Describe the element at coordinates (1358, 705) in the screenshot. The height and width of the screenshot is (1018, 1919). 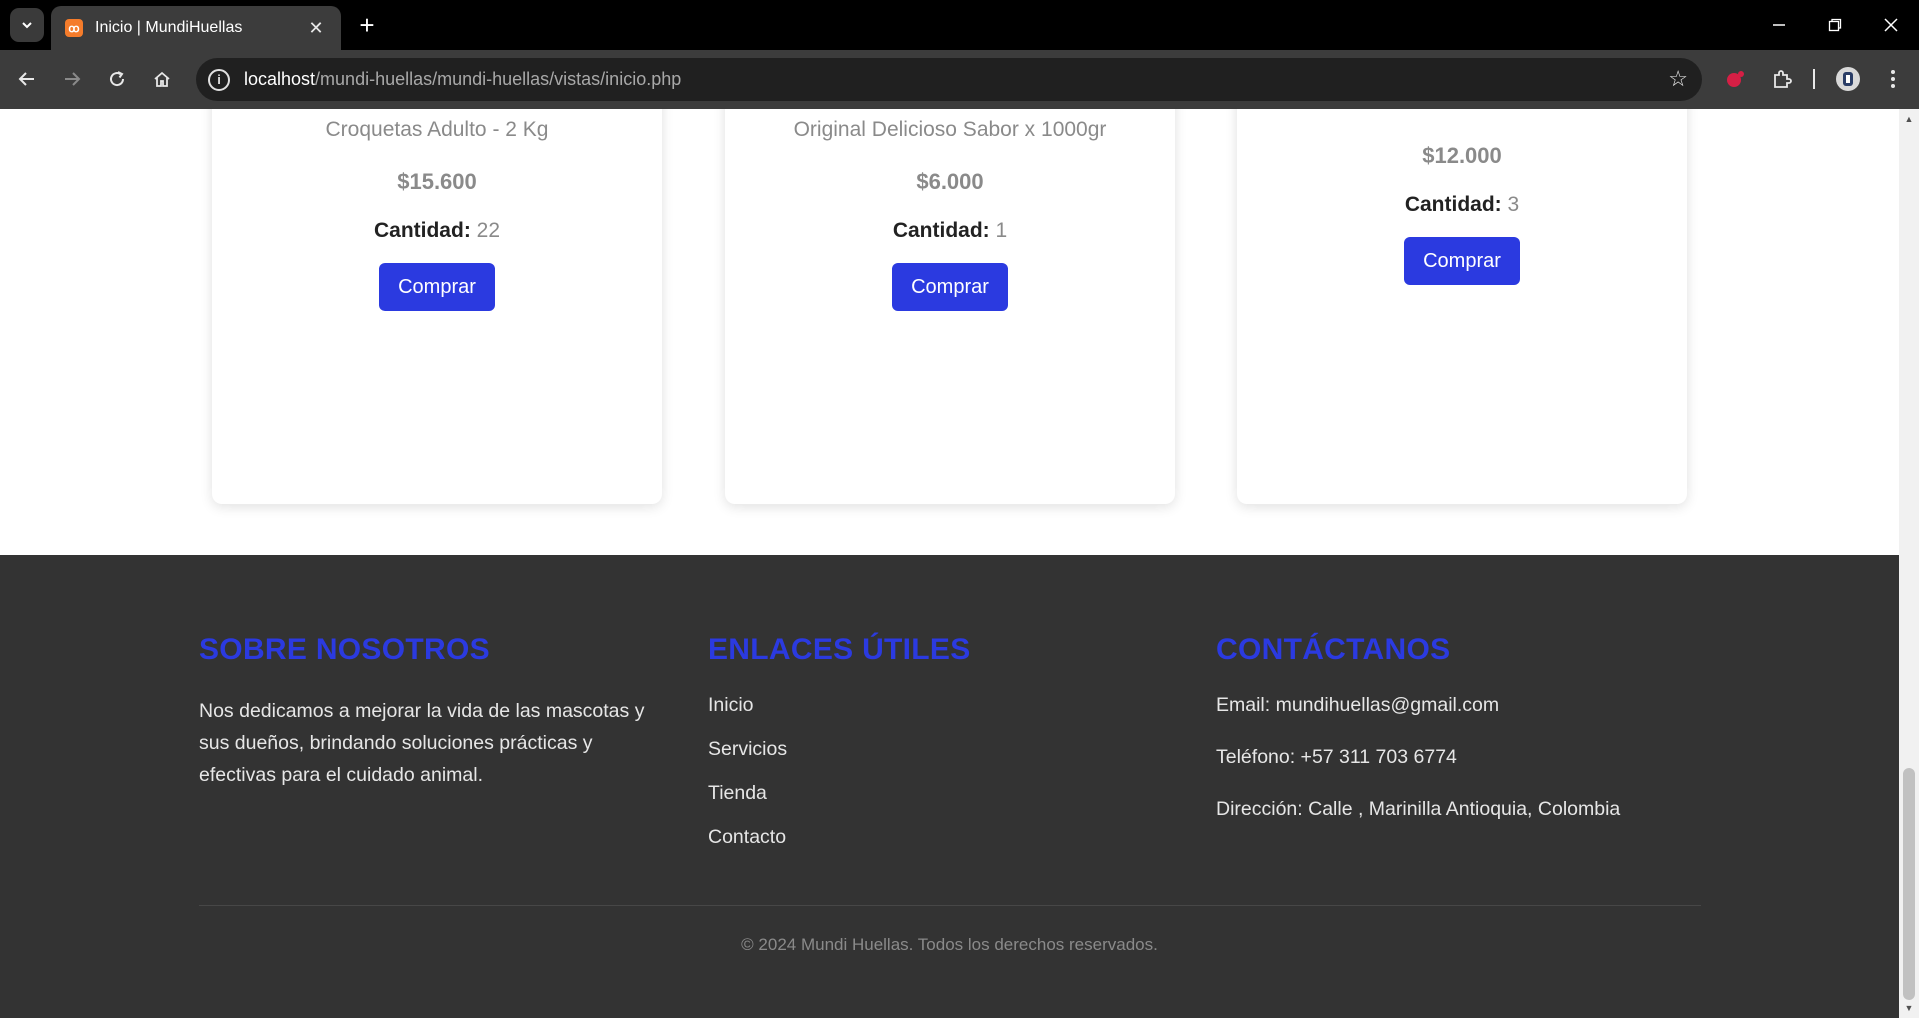
I see `contact-email: Email: mundihuellas@gmail.com` at that location.